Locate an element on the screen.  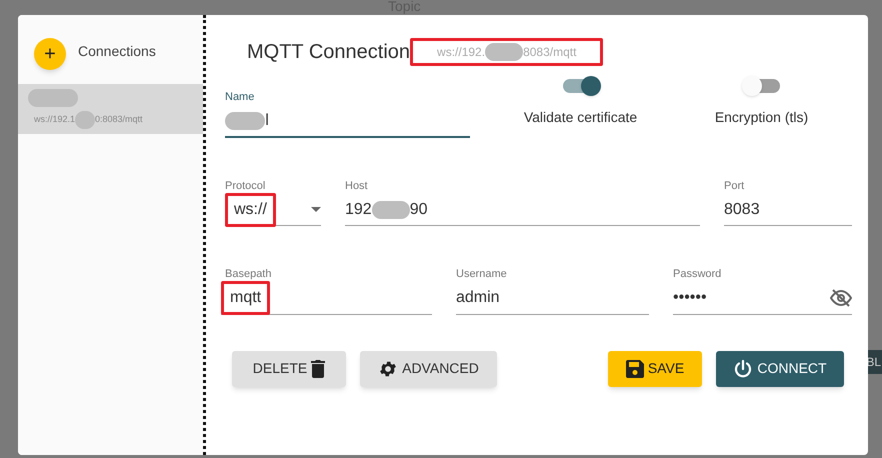
input-field: ǀ is located at coordinates (347, 122).